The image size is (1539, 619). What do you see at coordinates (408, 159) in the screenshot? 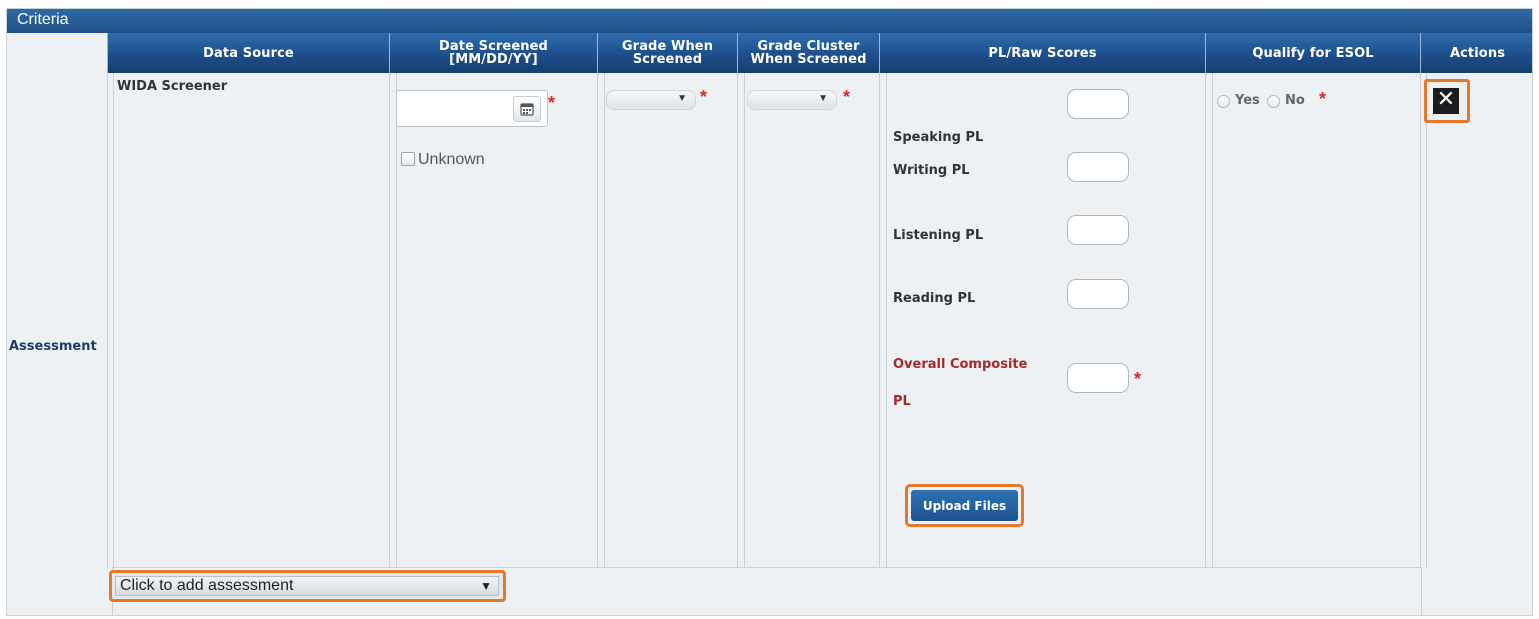
I see `unknown-checkbox` at bounding box center [408, 159].